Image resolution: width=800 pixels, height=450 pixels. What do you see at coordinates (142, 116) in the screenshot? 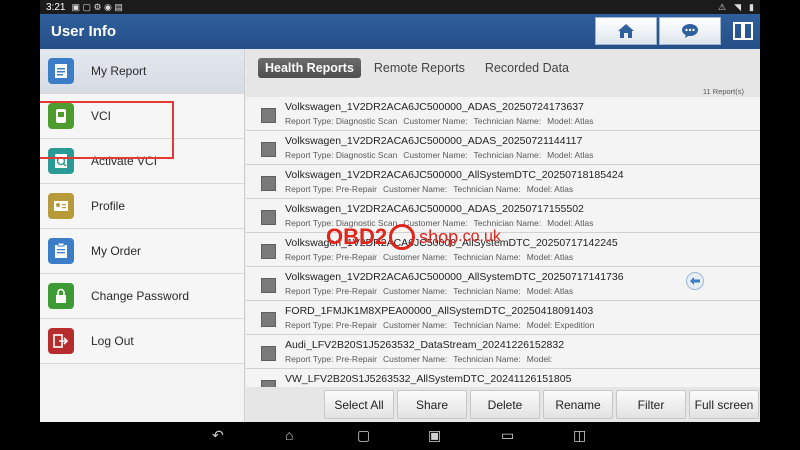
I see `sidebar-item-vci: VCI` at bounding box center [142, 116].